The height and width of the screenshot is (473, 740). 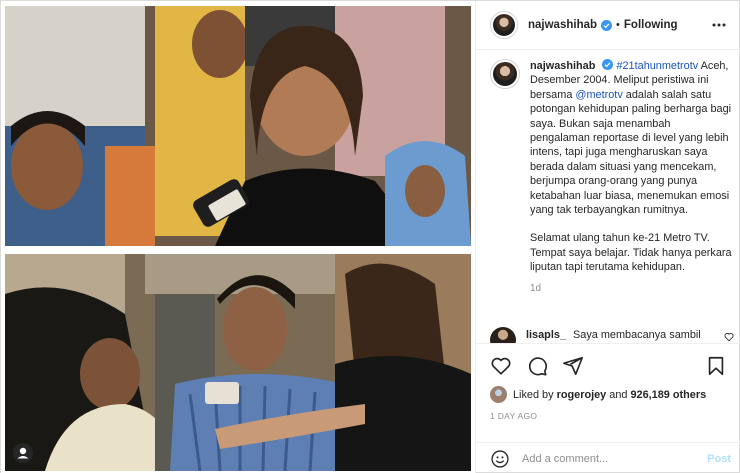 What do you see at coordinates (582, 395) in the screenshot?
I see `liker-username: rogerojey` at bounding box center [582, 395].